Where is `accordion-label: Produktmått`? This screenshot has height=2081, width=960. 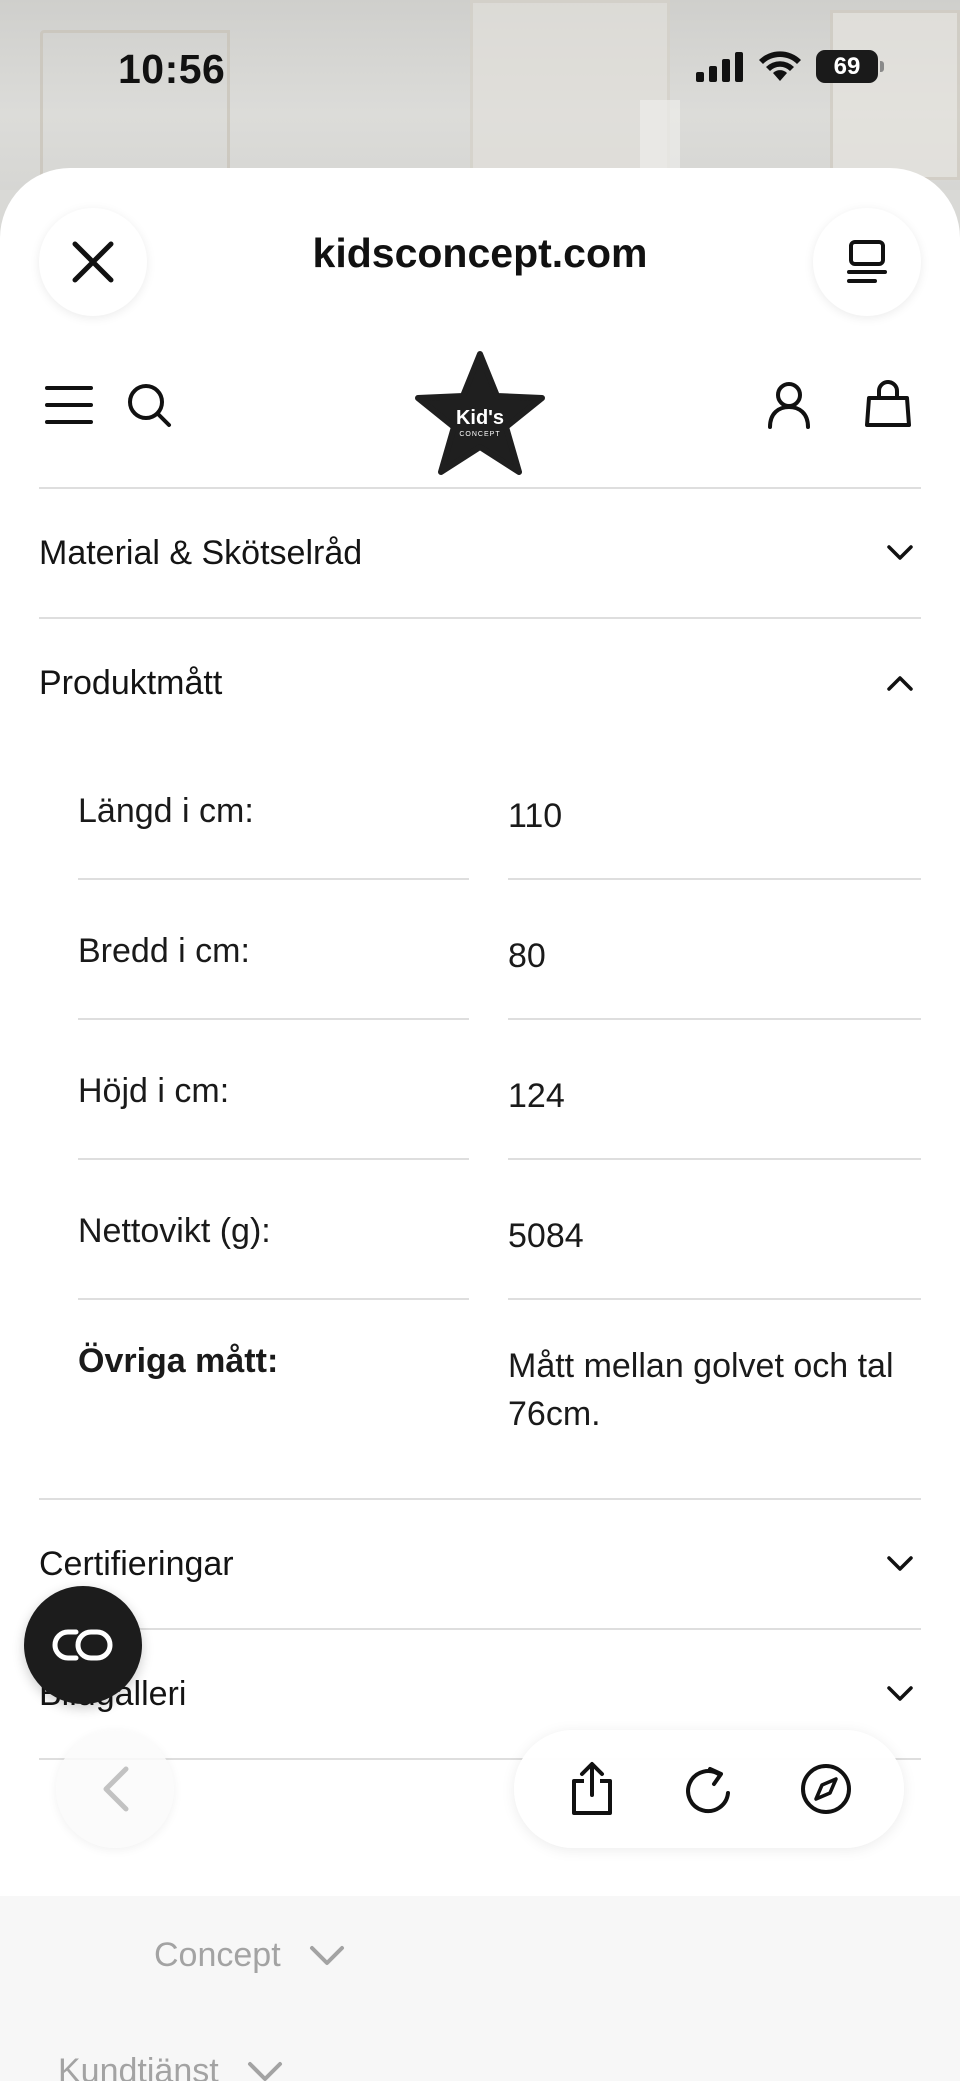 accordion-label: Produktmått is located at coordinates (131, 682).